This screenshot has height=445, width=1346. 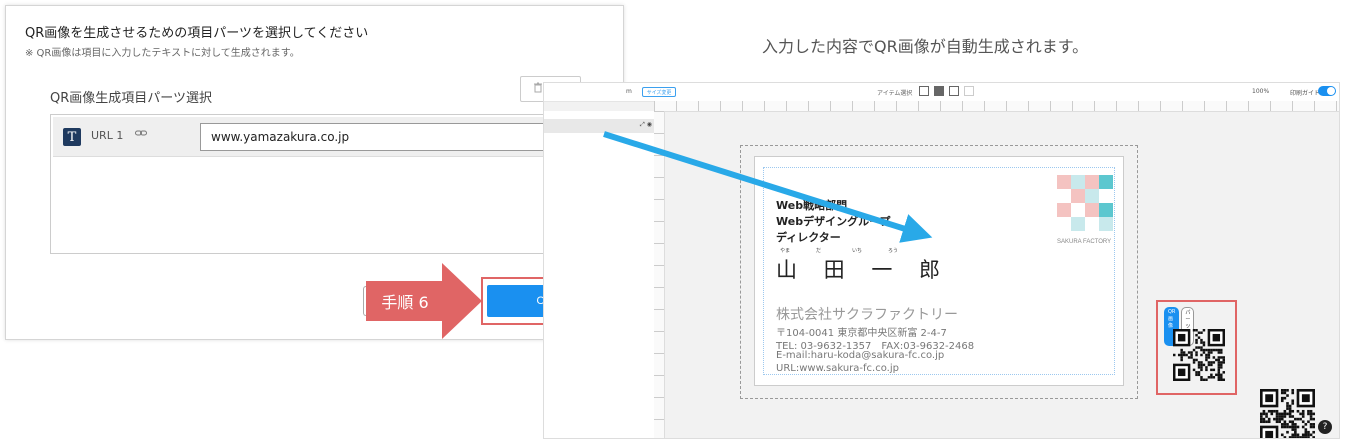 I want to click on card-name: 山 田 一 郎, so click(x=863, y=269).